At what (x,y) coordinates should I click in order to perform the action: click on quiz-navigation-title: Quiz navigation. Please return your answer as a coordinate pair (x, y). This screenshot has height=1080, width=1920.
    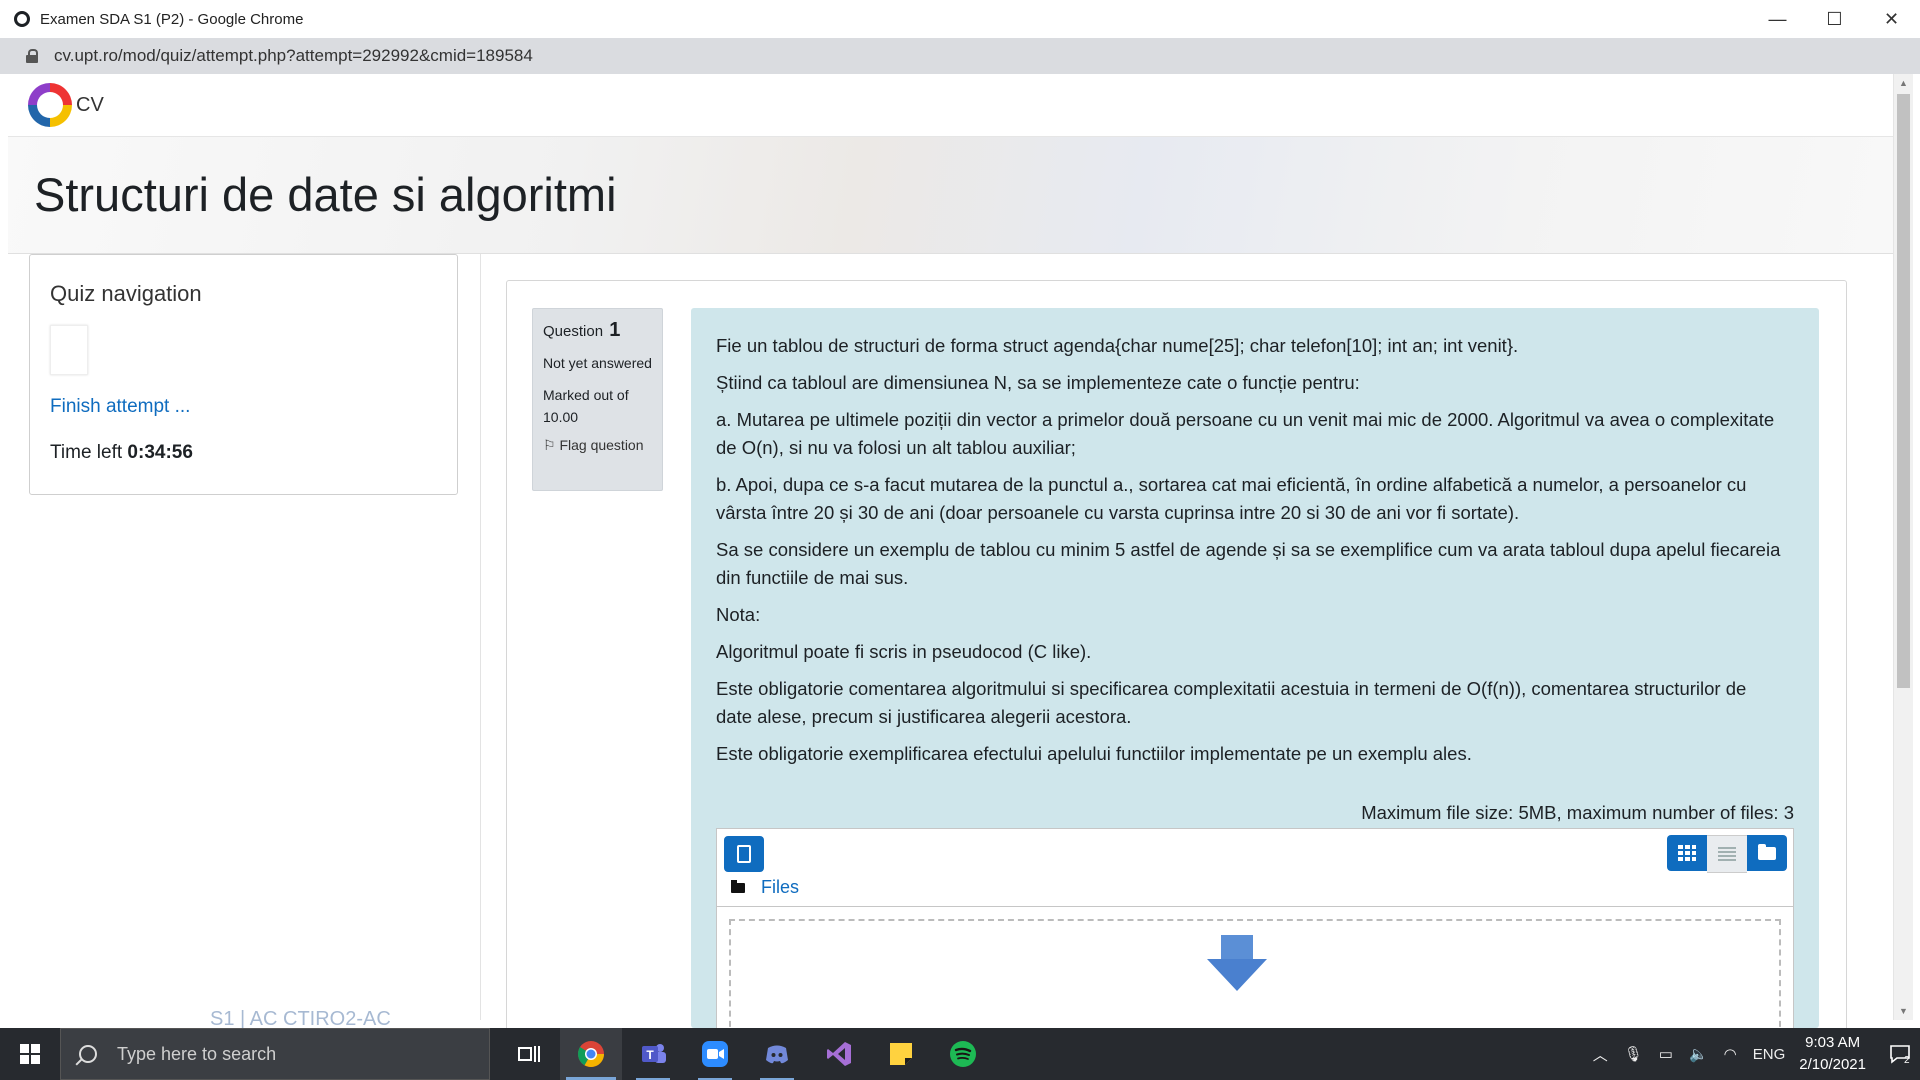
    Looking at the image, I should click on (126, 293).